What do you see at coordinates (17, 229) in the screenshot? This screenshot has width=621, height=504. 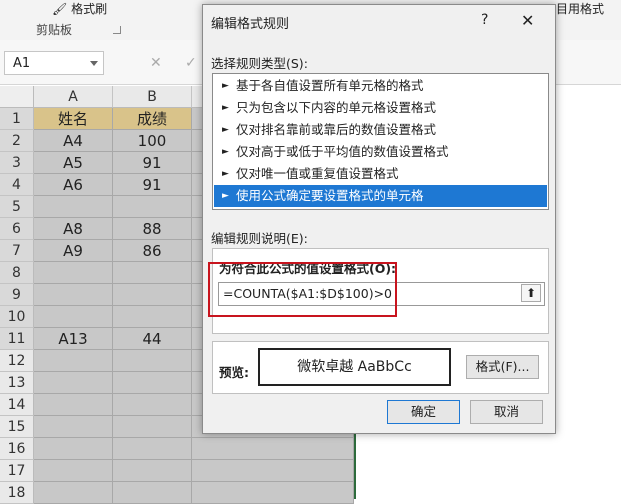 I see `row-header: 6` at bounding box center [17, 229].